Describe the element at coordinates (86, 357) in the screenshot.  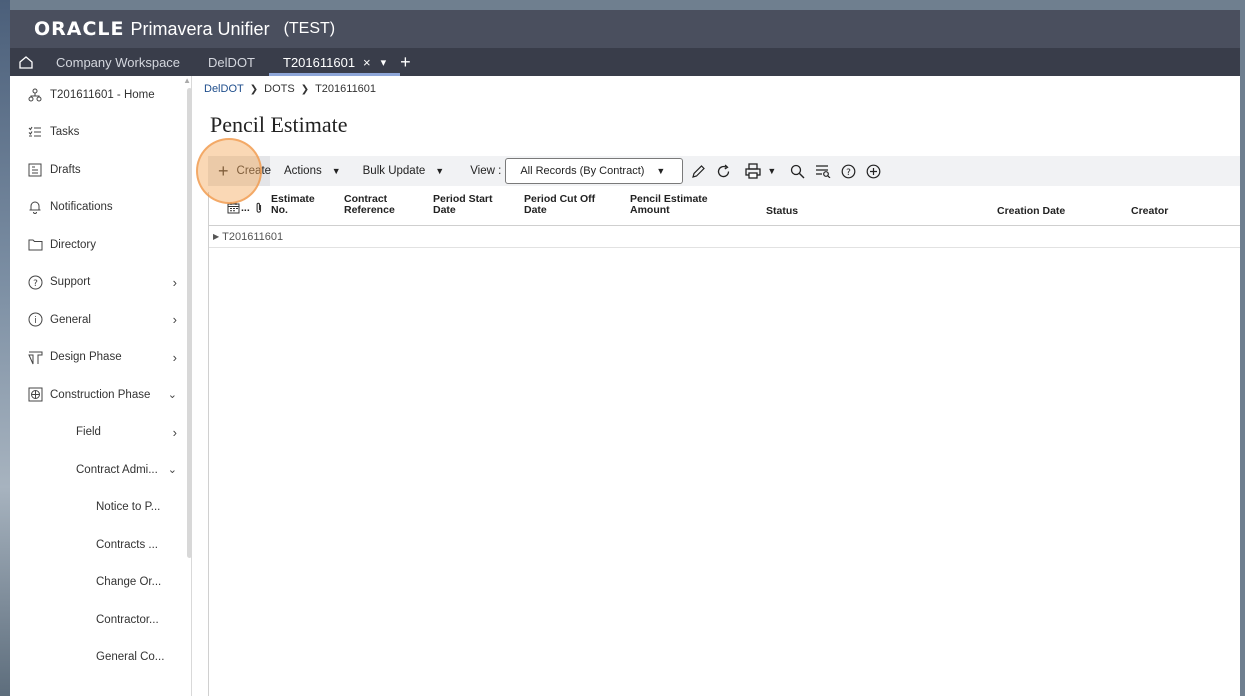
I see `sidebar-item-label: Design Phase` at that location.